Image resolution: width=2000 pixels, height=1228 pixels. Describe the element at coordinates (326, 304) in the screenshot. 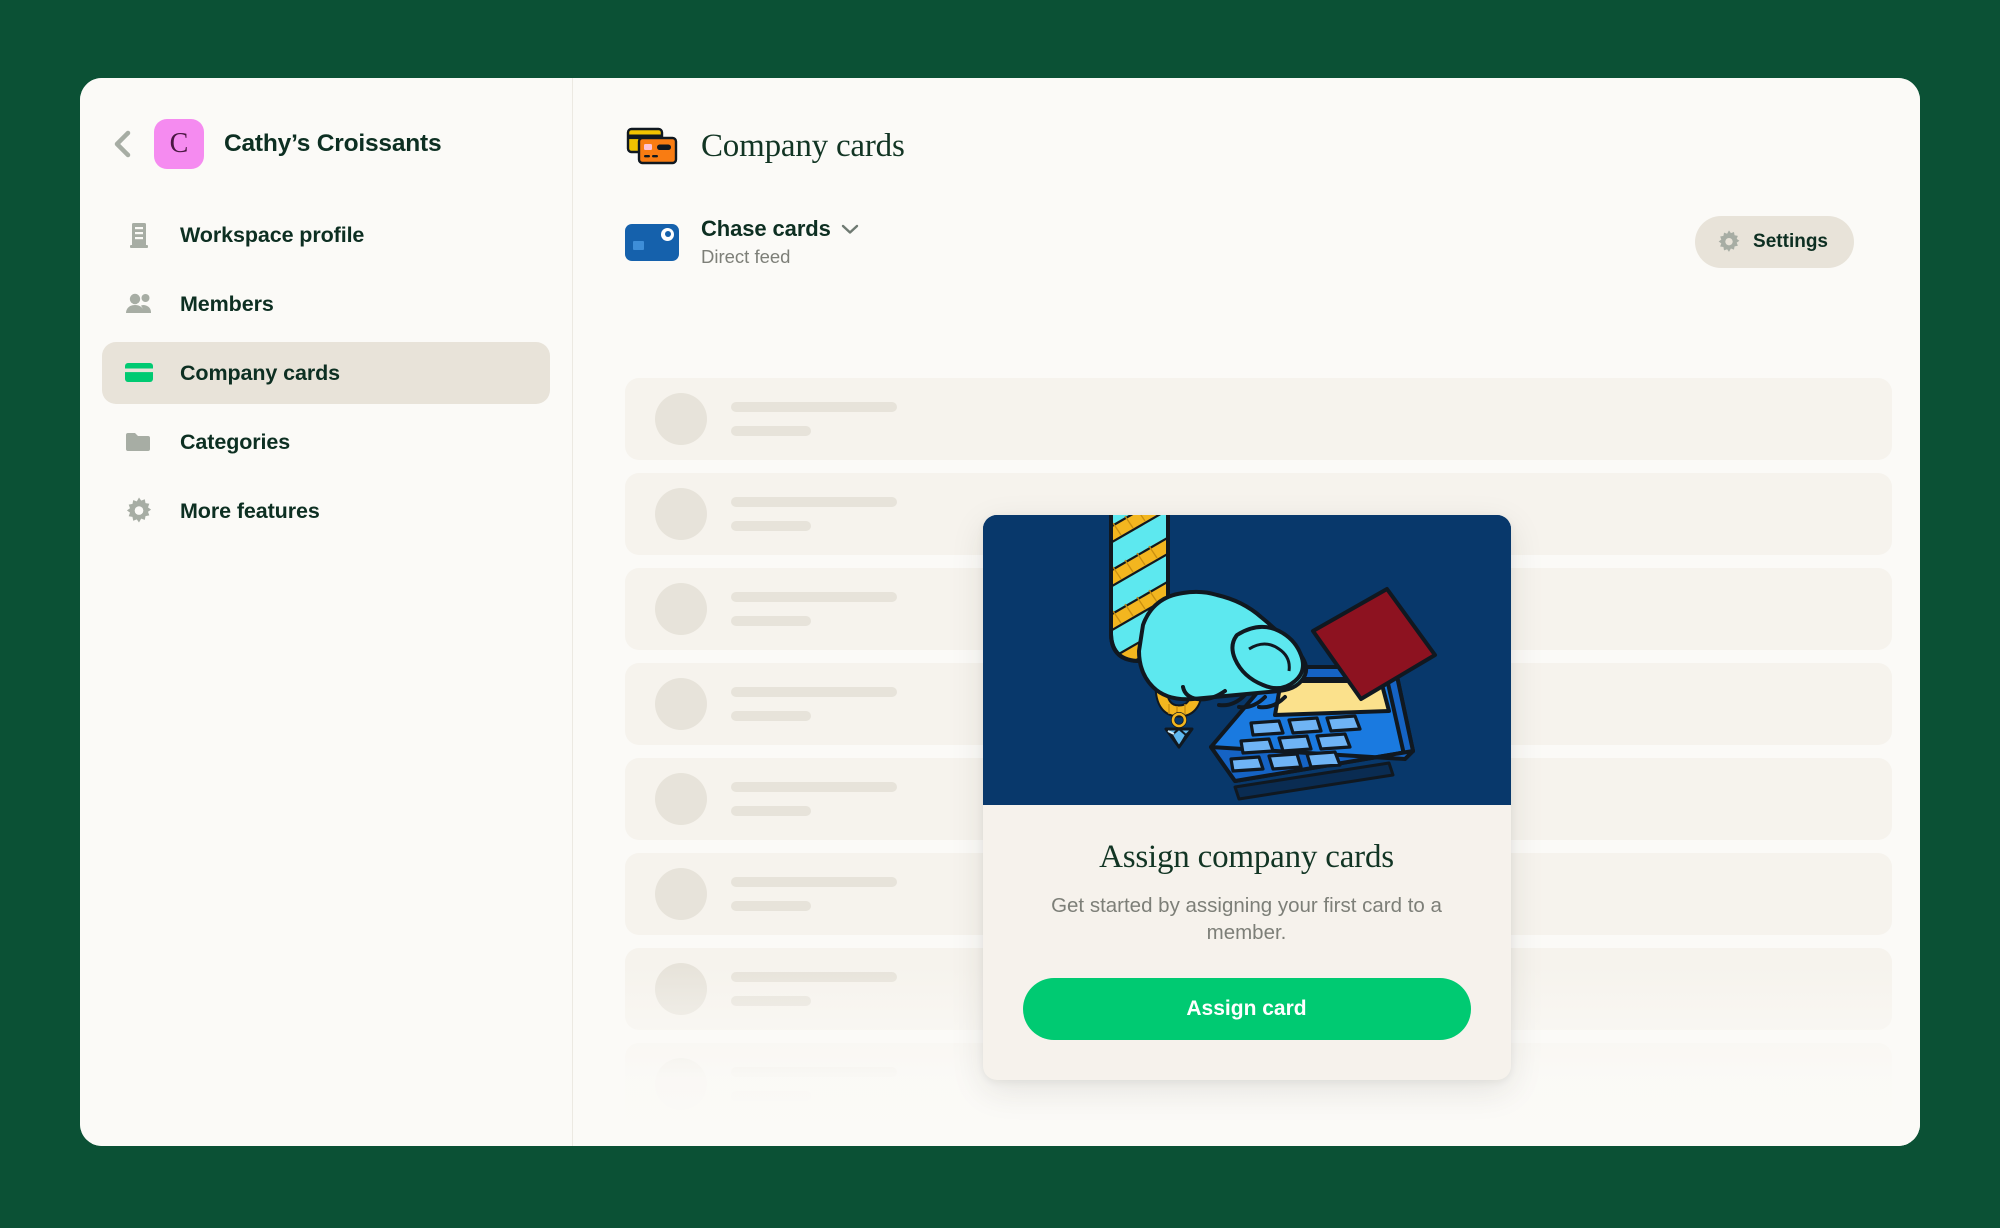

I see `sidebar-item-members: Members` at that location.